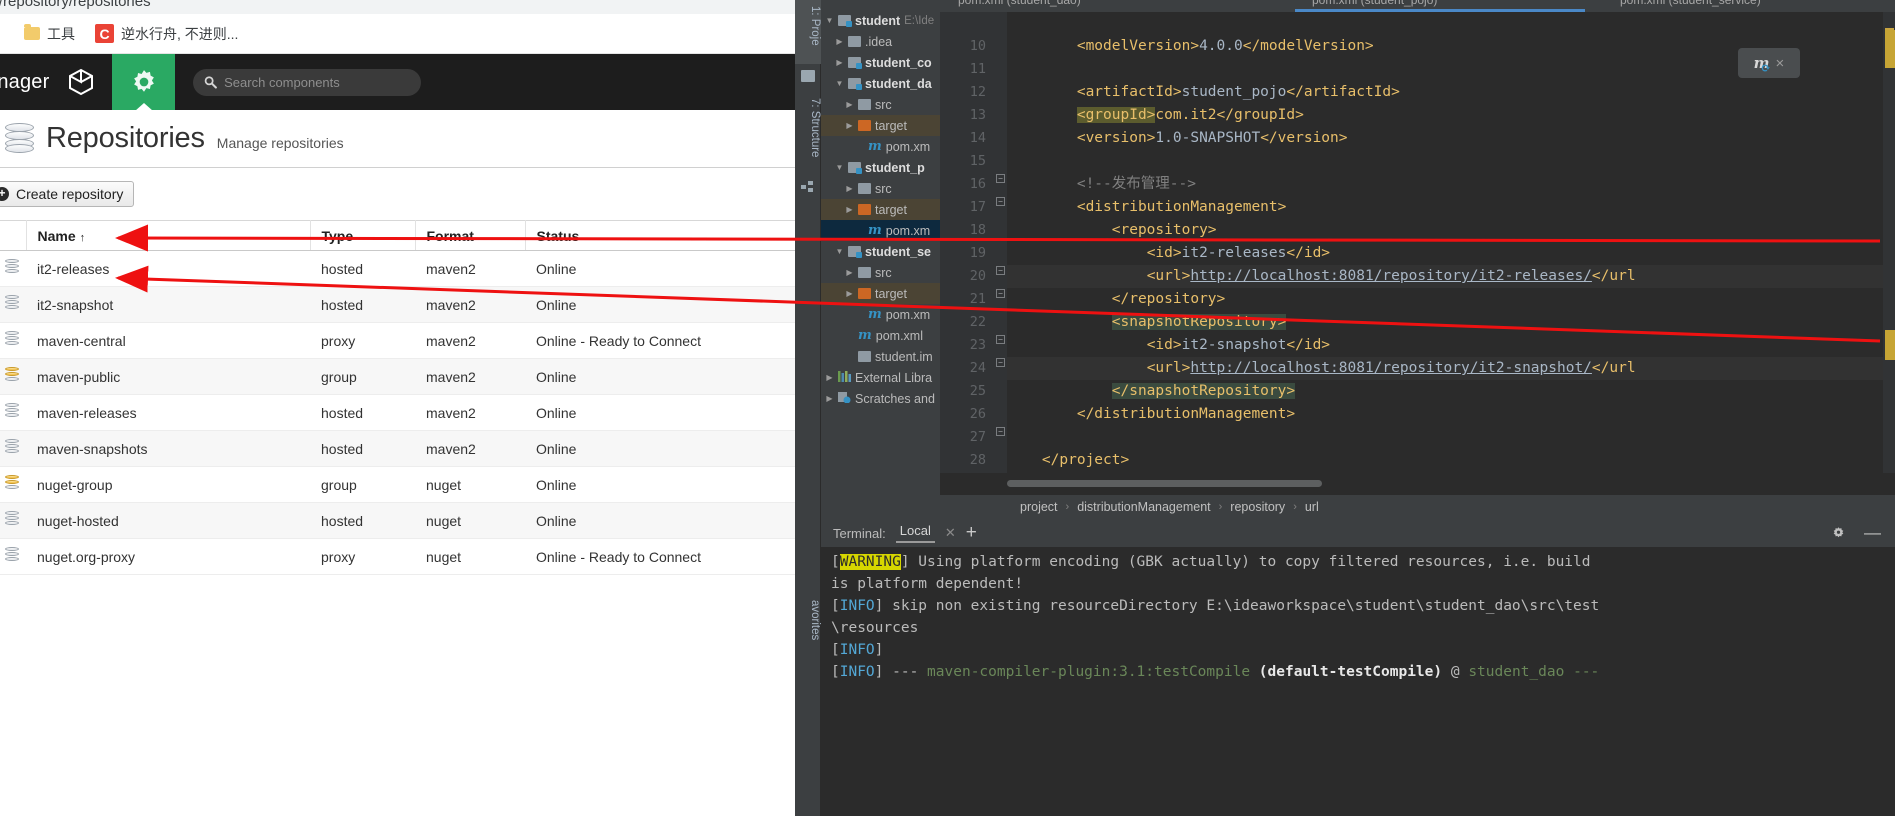 The width and height of the screenshot is (1895, 816). What do you see at coordinates (397, 268) in the screenshot?
I see `table-row: it2-releases hosted maven2 Online` at bounding box center [397, 268].